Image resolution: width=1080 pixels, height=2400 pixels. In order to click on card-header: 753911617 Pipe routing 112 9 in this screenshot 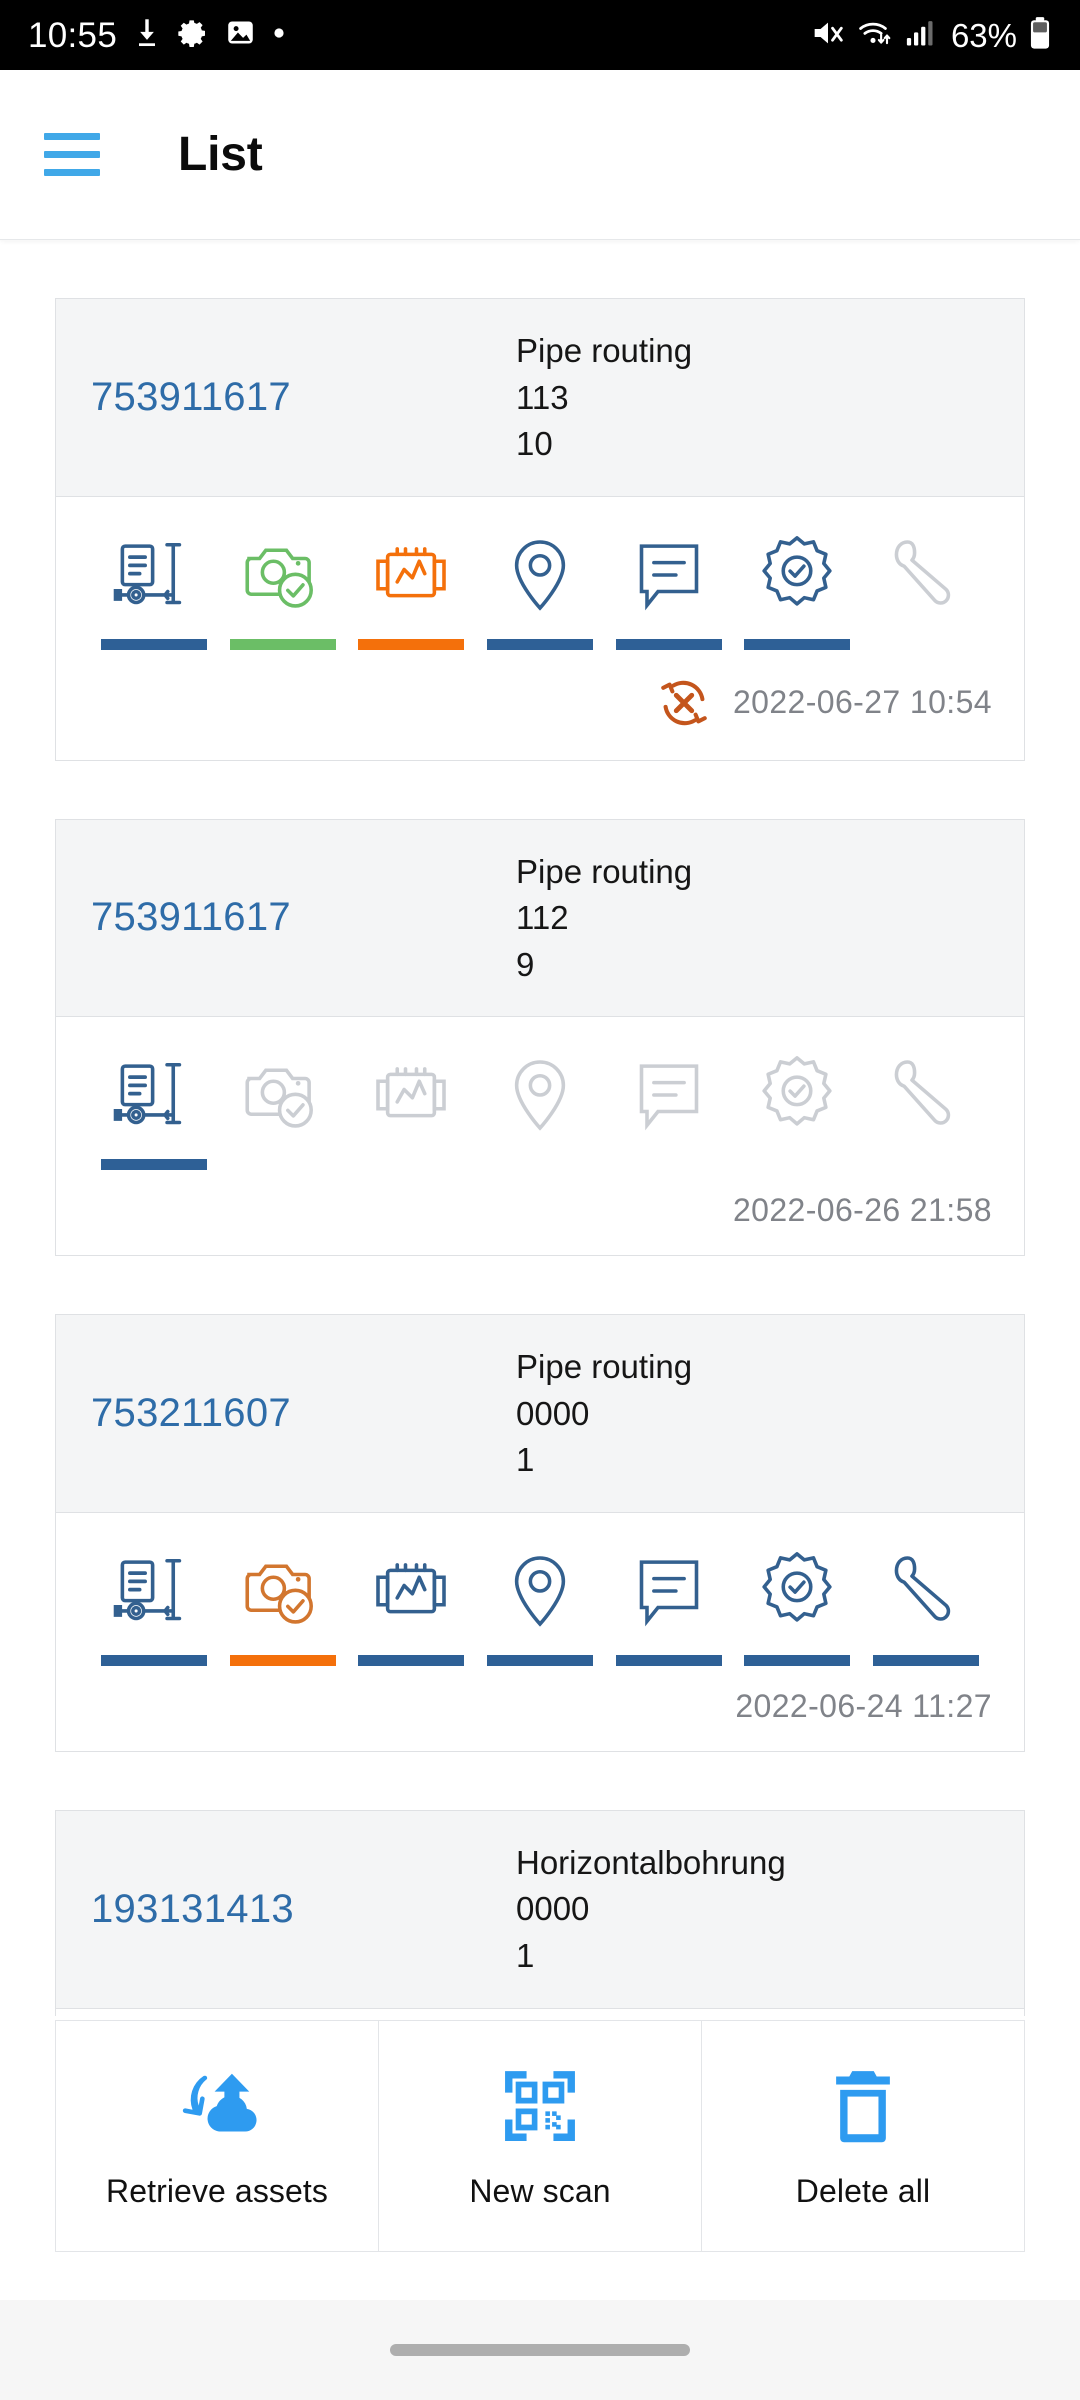, I will do `click(540, 918)`.